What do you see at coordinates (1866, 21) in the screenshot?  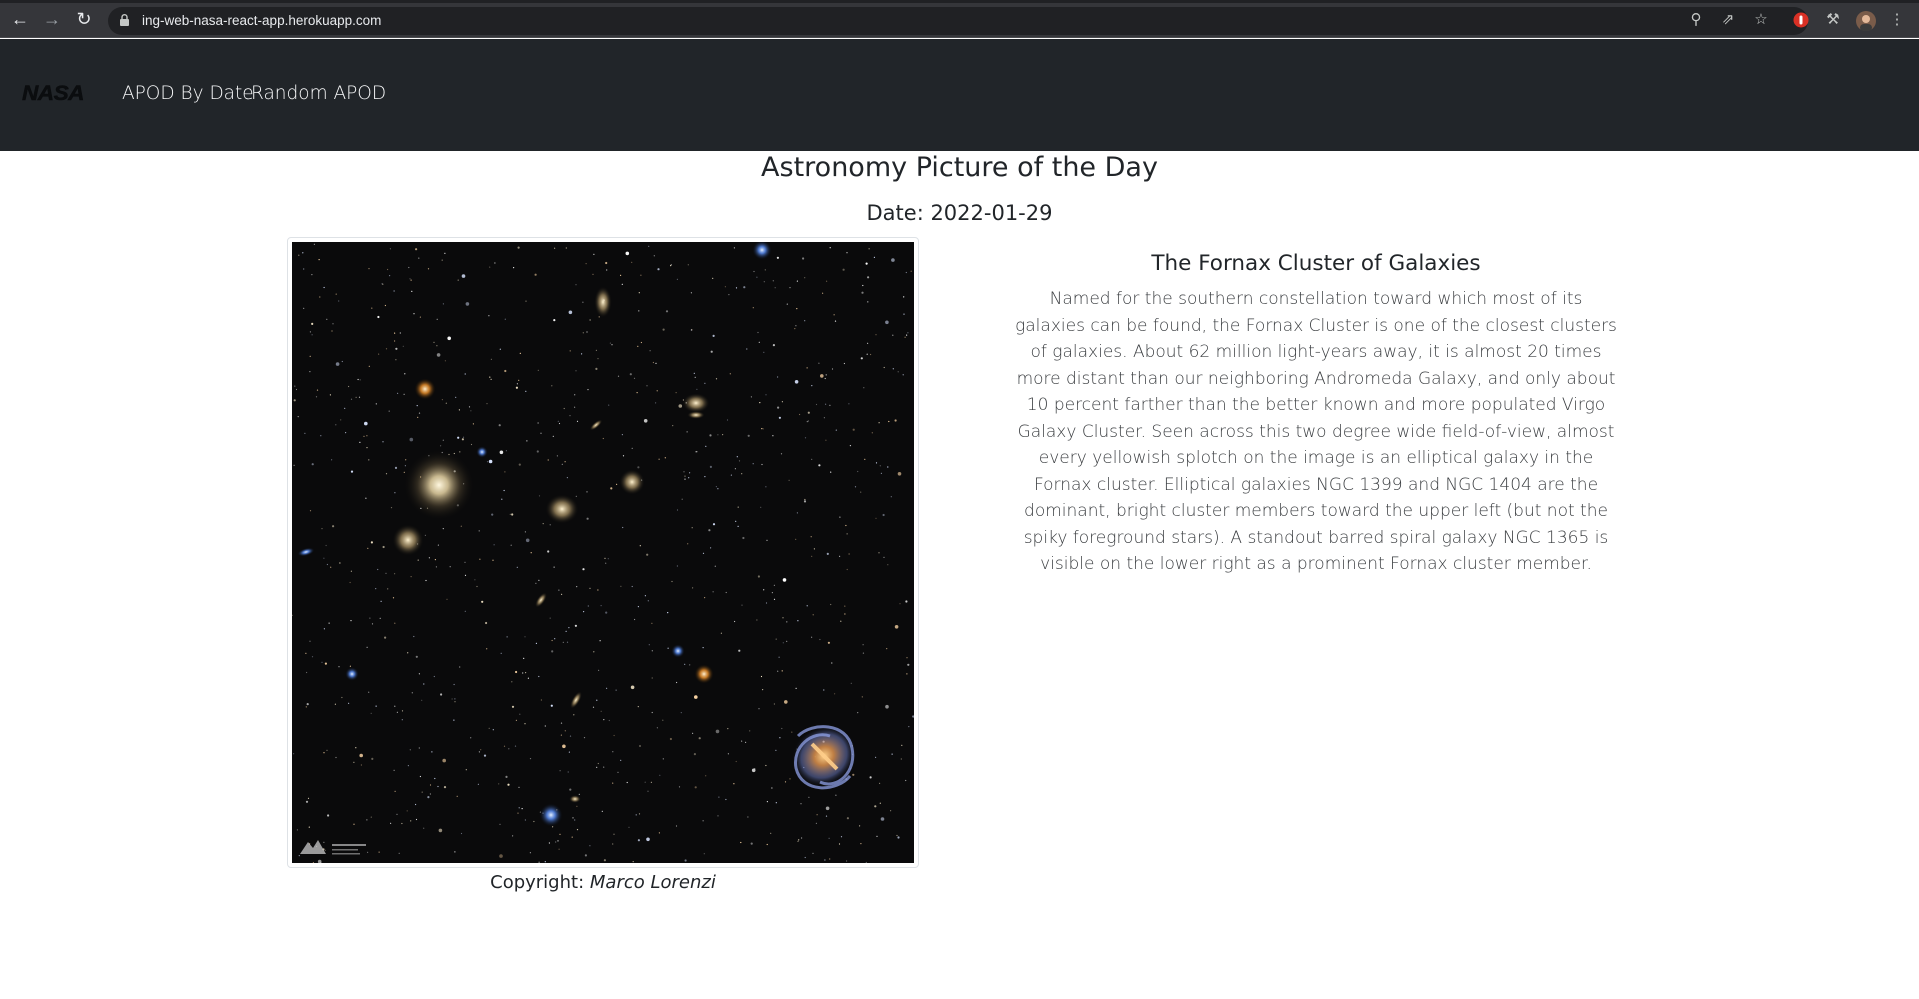 I see `avatar` at bounding box center [1866, 21].